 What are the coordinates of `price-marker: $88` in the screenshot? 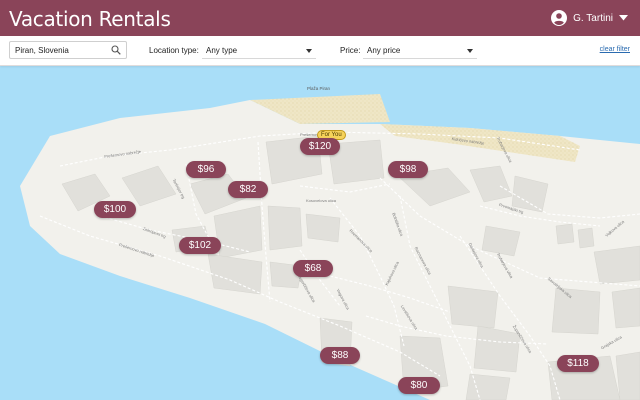 It's located at (340, 355).